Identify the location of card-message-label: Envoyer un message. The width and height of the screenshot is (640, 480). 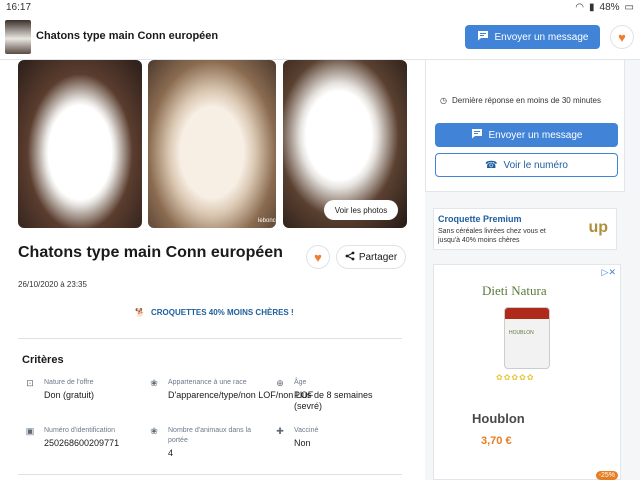
(535, 135).